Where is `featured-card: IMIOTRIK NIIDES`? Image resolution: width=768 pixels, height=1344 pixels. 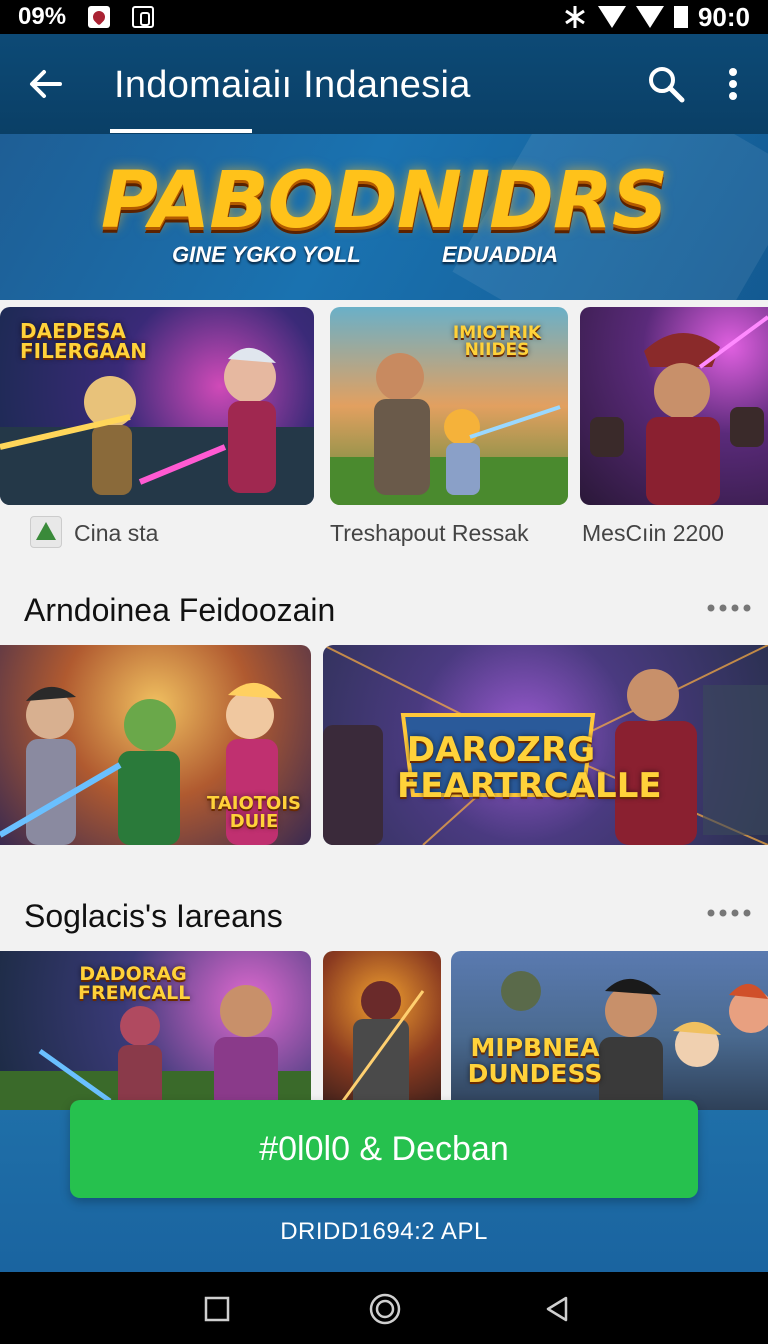
featured-card: IMIOTRIK NIIDES is located at coordinates (449, 406).